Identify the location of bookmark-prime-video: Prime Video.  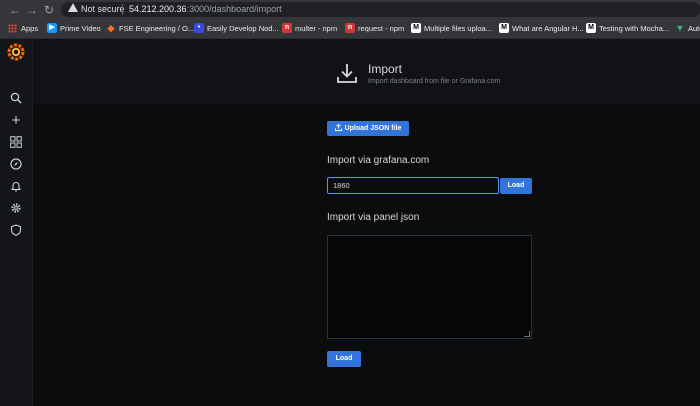
(80, 28).